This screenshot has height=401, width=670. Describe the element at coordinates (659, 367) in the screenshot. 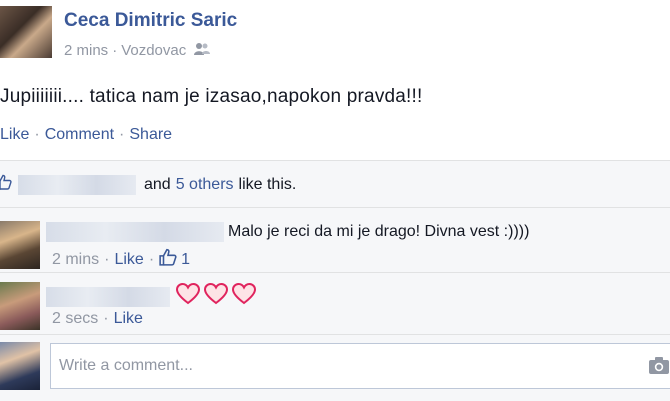

I see `camera-icon` at that location.